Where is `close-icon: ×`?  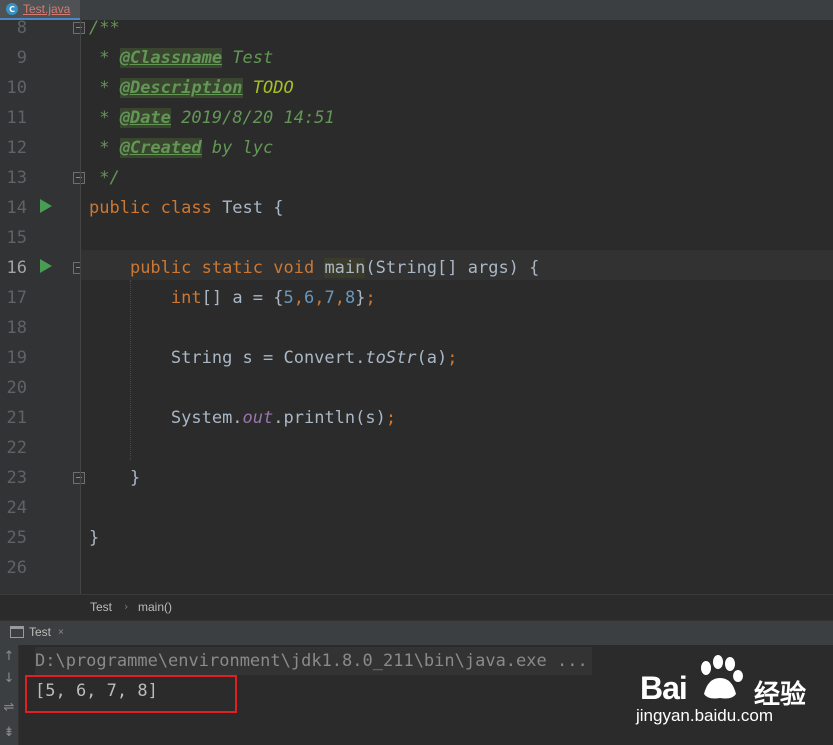 close-icon: × is located at coordinates (61, 632).